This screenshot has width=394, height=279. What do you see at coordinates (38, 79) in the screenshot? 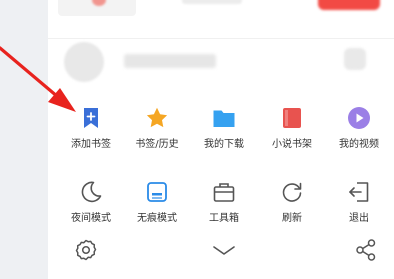
I see `annotation-arrow` at bounding box center [38, 79].